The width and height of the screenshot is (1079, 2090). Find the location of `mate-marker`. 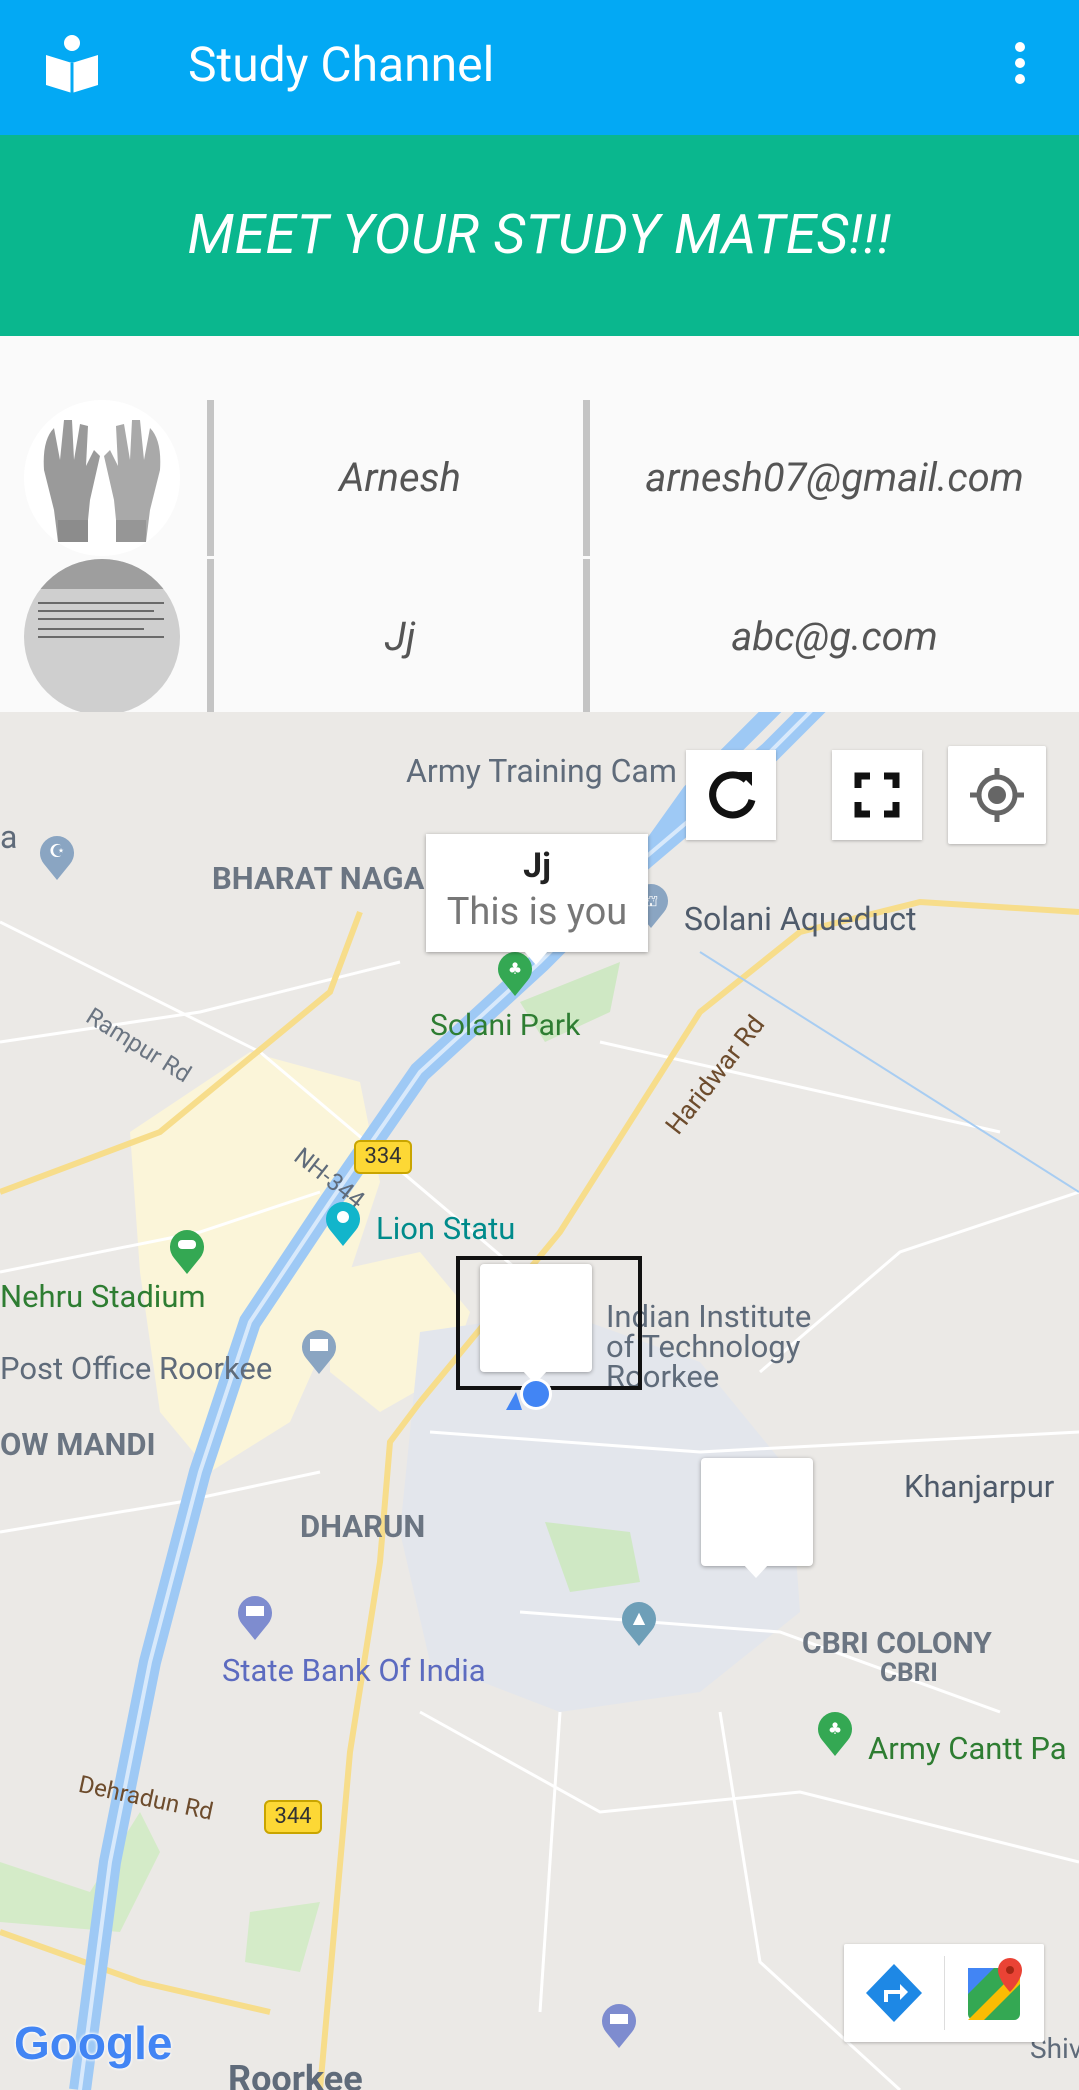

mate-marker is located at coordinates (757, 1512).